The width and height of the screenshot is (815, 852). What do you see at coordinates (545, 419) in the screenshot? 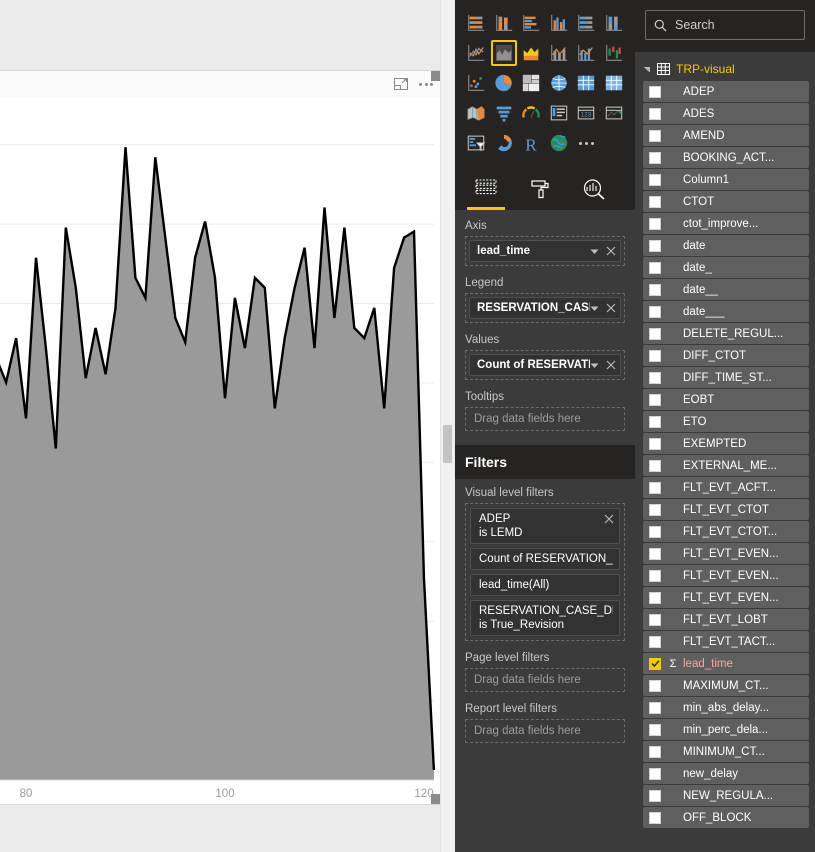
I see `field-well-tooltips-empty: Drag data fields here` at bounding box center [545, 419].